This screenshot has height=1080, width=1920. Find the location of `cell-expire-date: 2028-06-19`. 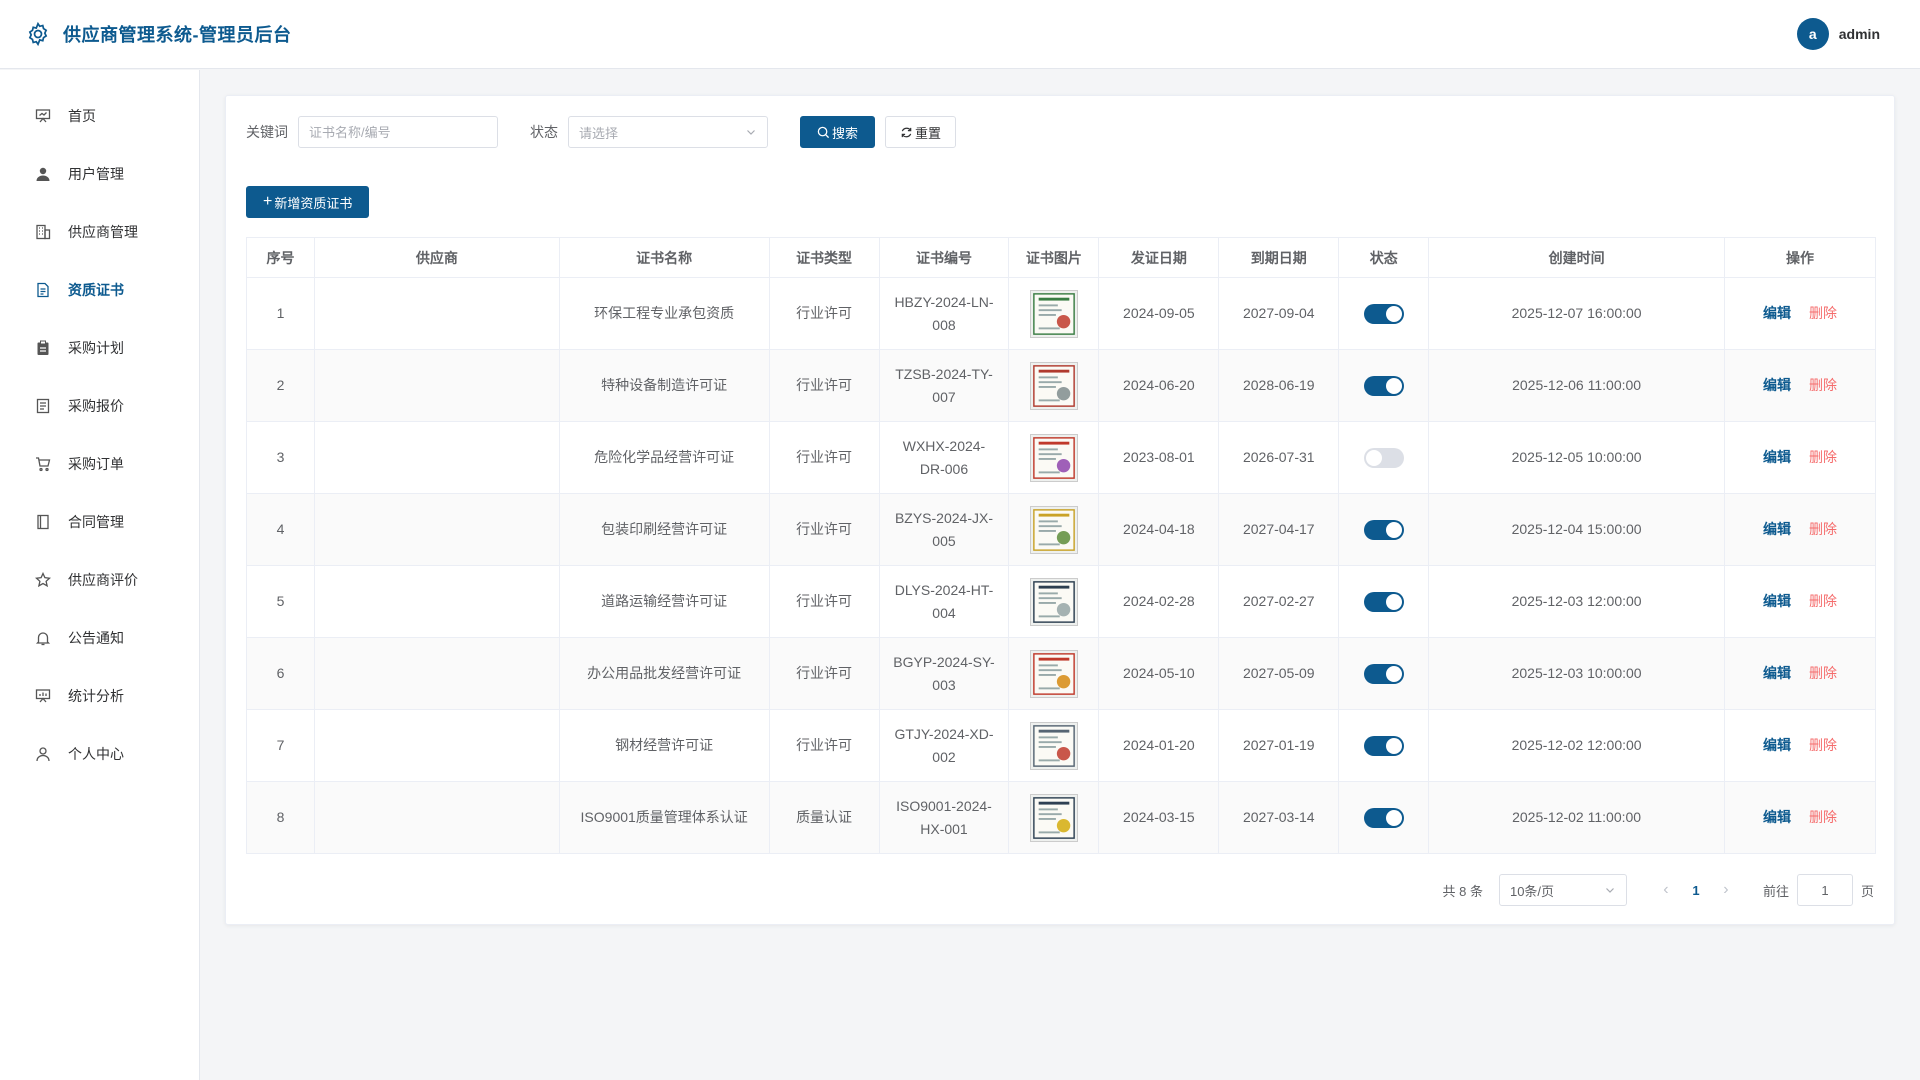

cell-expire-date: 2028-06-19 is located at coordinates (1279, 385).